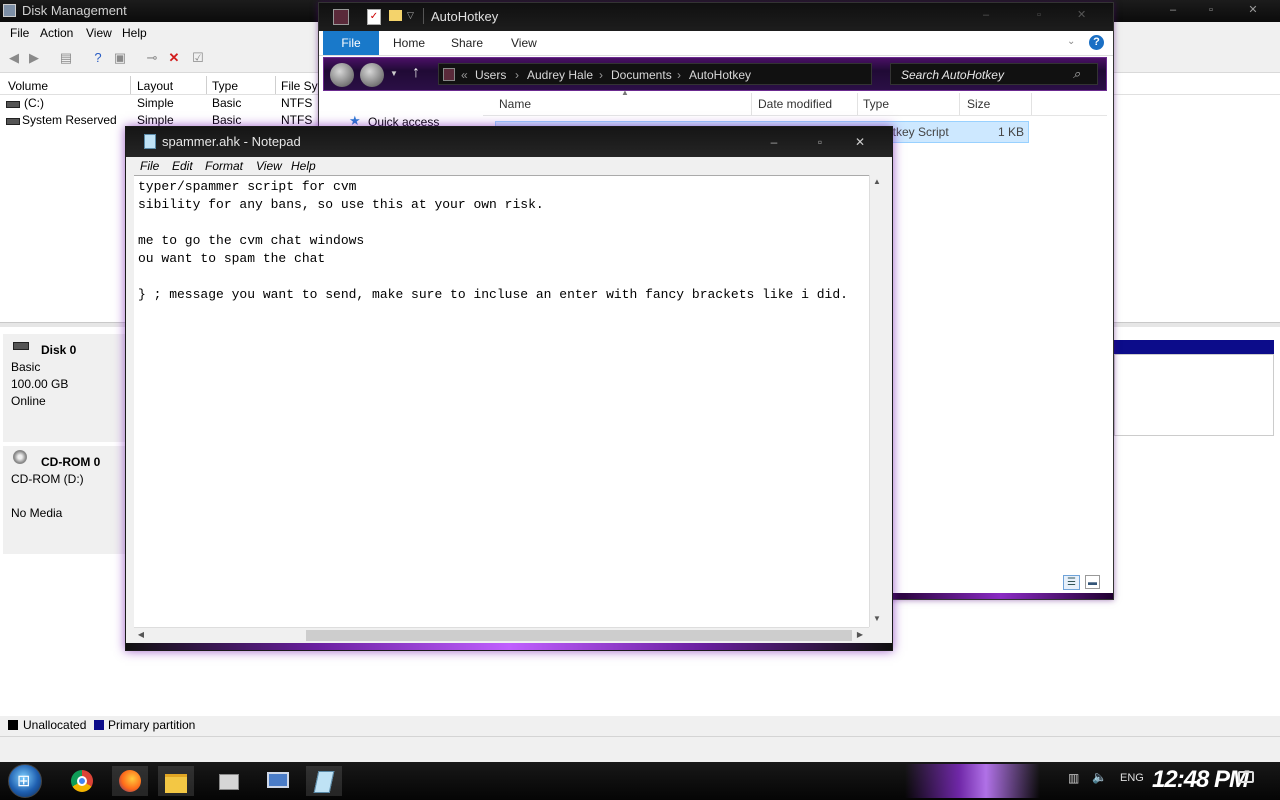 This screenshot has width=1280, height=800. Describe the element at coordinates (28, 86) in the screenshot. I see `column-volume: Volume` at that location.